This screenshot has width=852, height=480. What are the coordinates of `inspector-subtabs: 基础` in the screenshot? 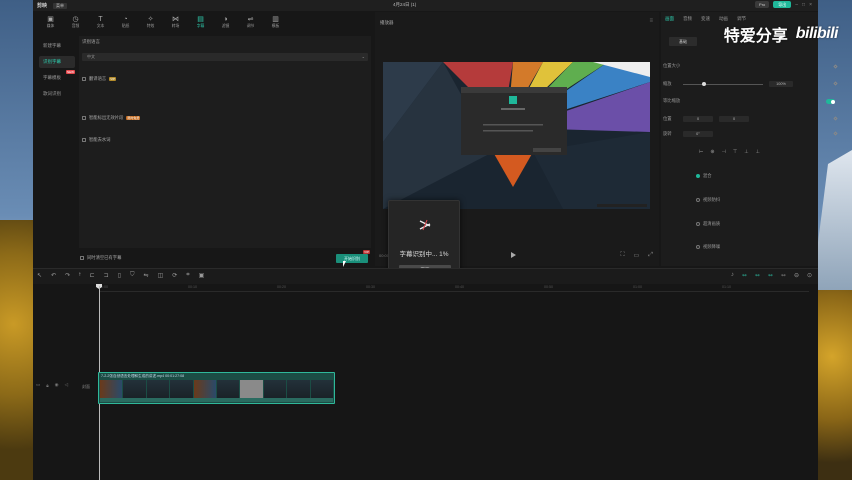 It's located at (683, 41).